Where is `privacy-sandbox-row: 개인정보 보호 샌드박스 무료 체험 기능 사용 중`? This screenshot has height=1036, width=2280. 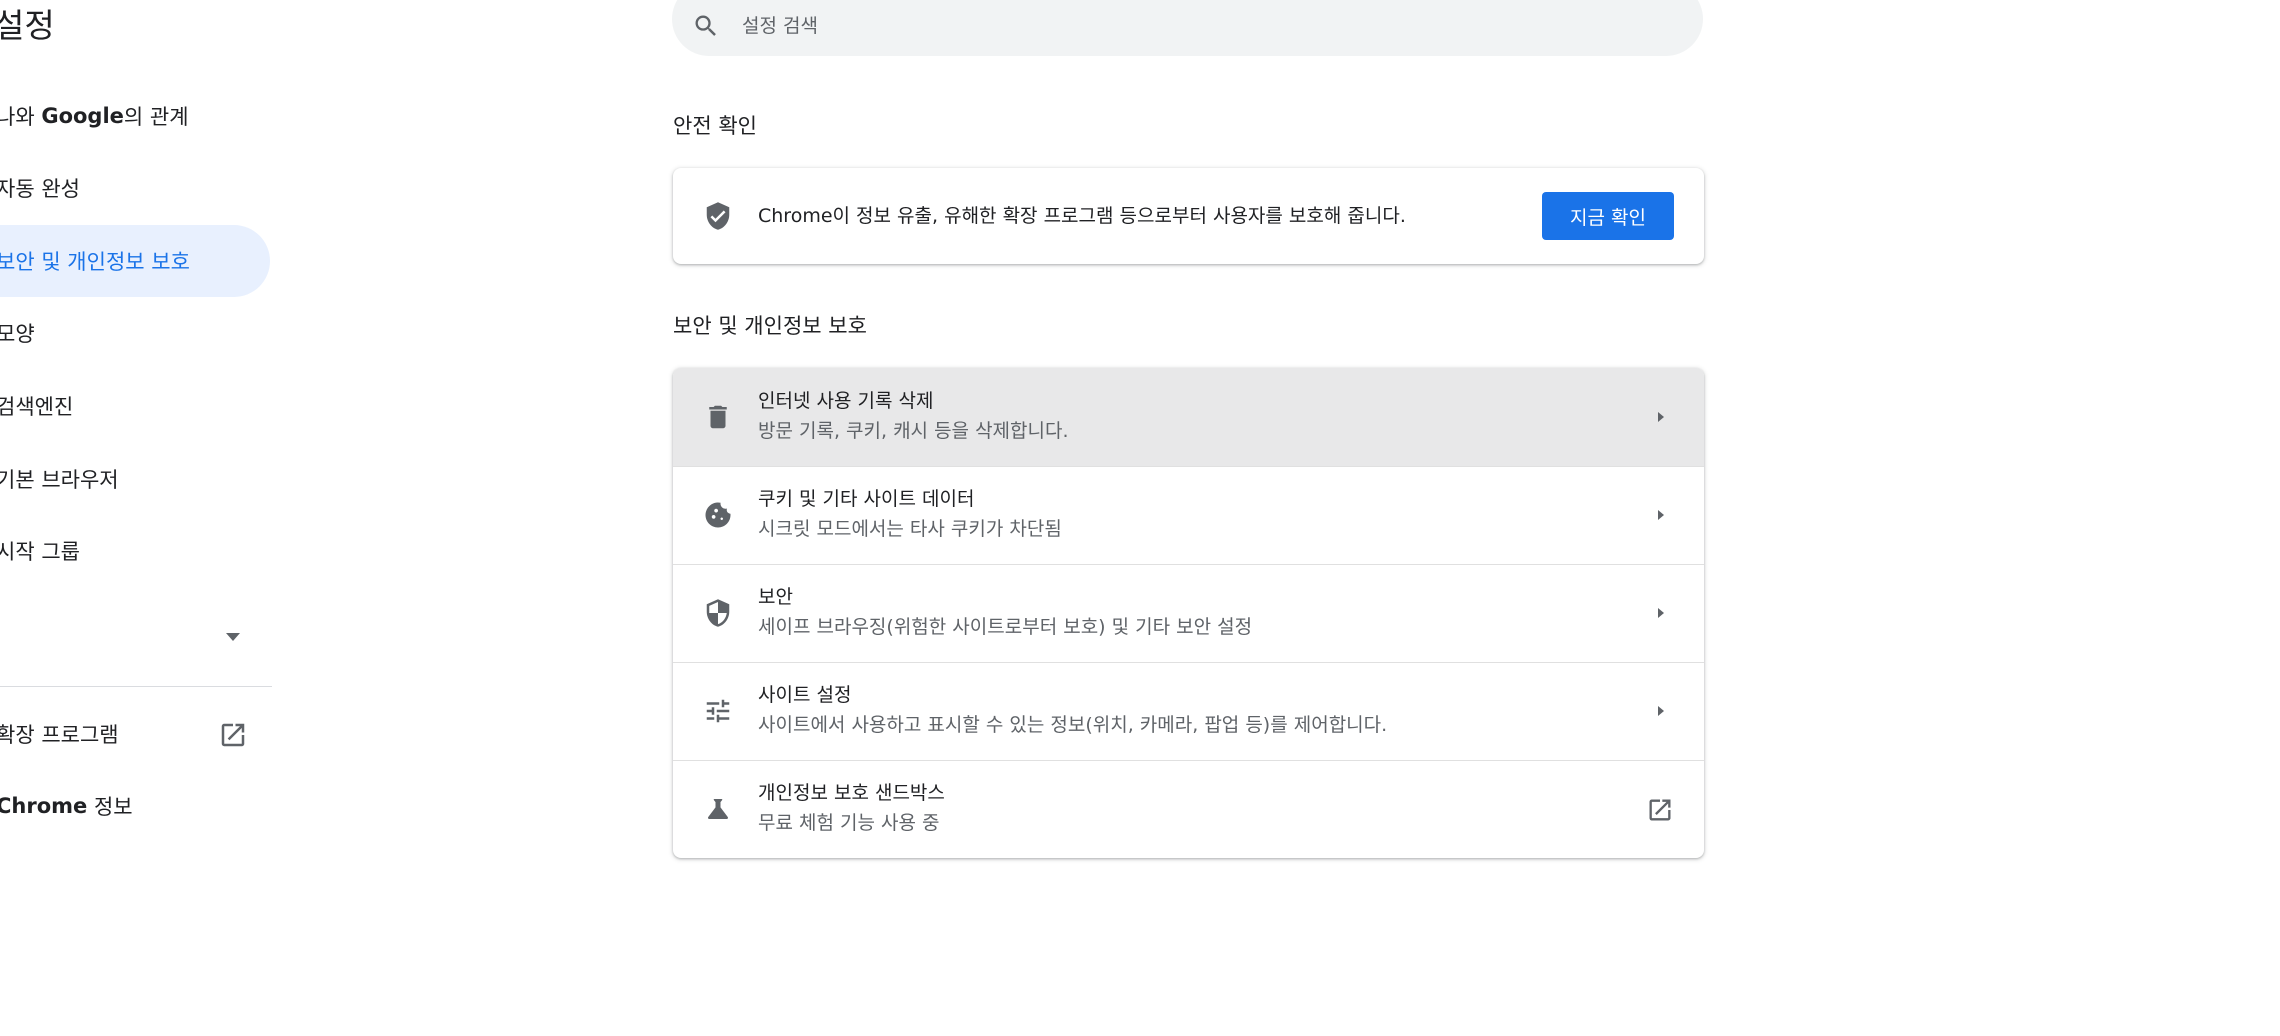
privacy-sandbox-row: 개인정보 보호 샌드박스 무료 체험 기능 사용 중 is located at coordinates (1188, 809).